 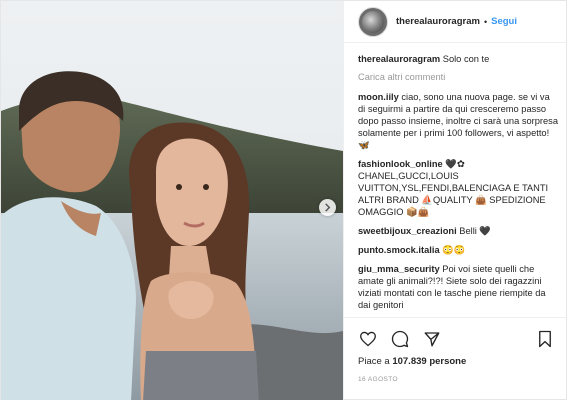 What do you see at coordinates (374, 361) in the screenshot?
I see `likes-prefix: Piace a` at bounding box center [374, 361].